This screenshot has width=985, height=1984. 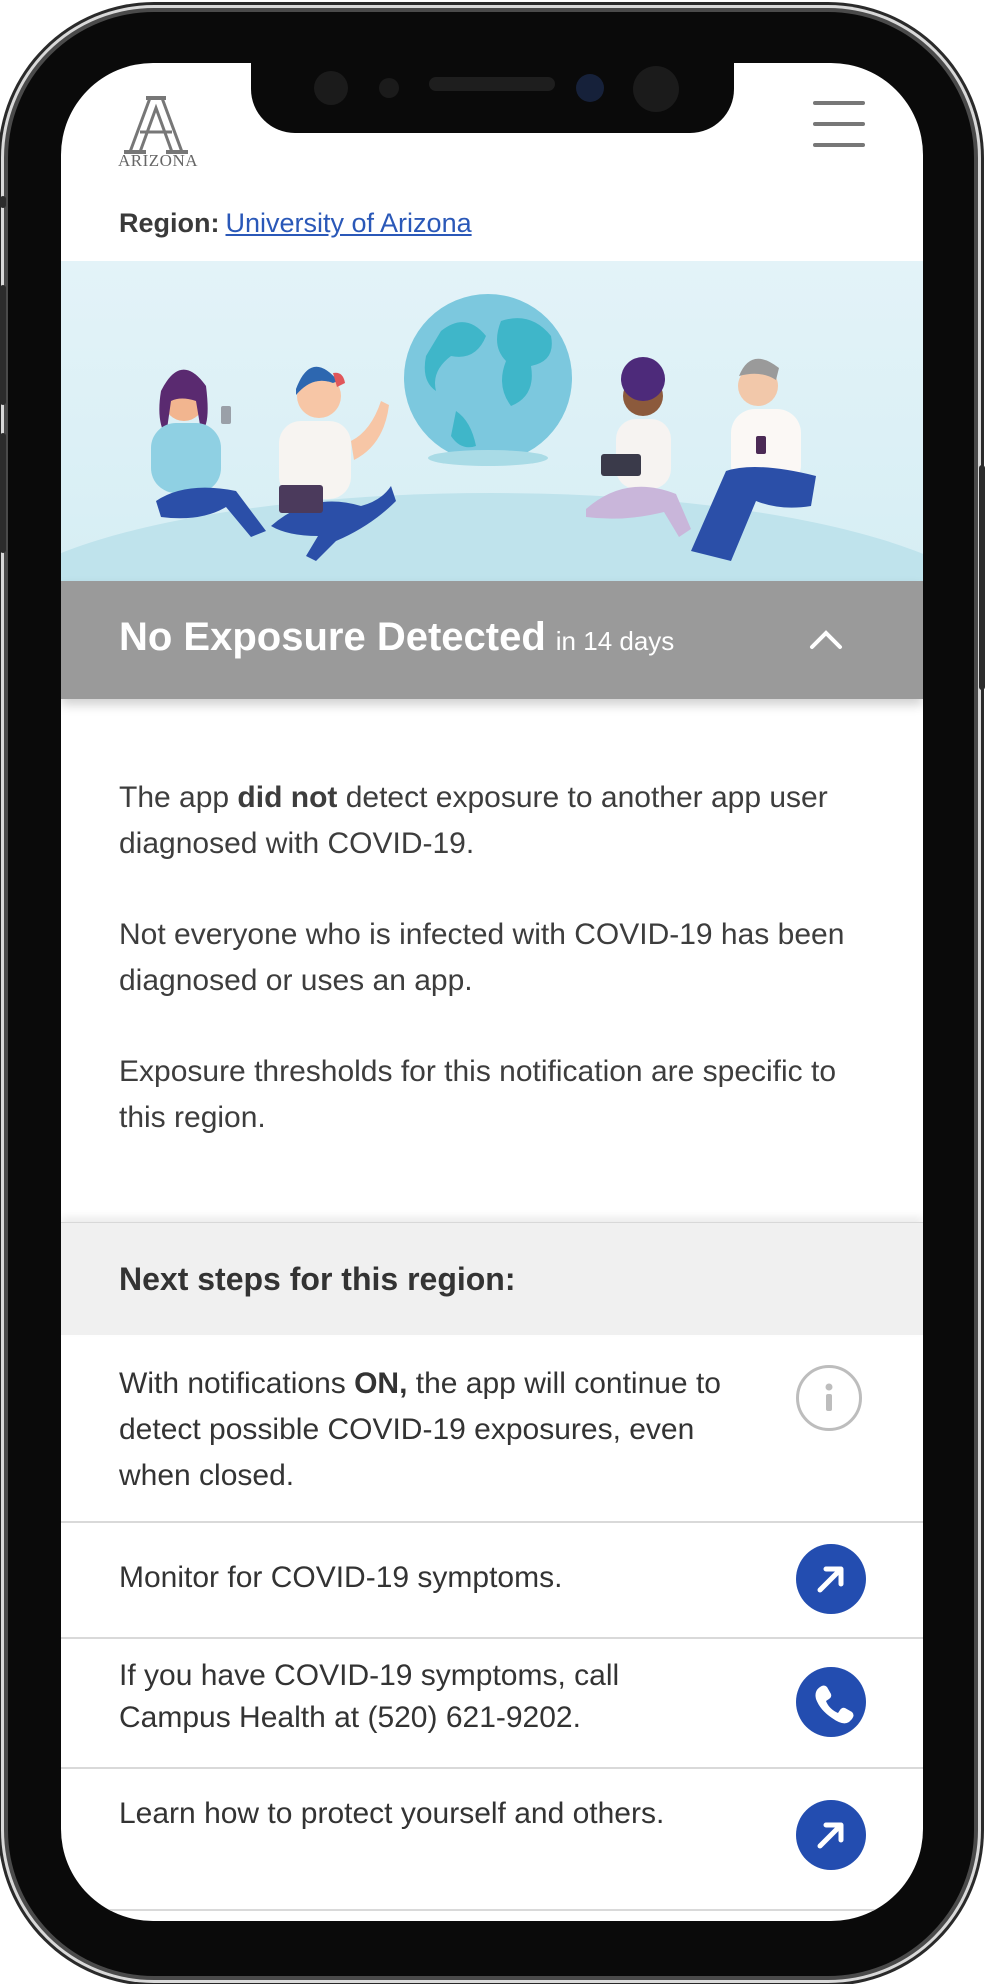 What do you see at coordinates (826, 640) in the screenshot?
I see `chevron-up-icon` at bounding box center [826, 640].